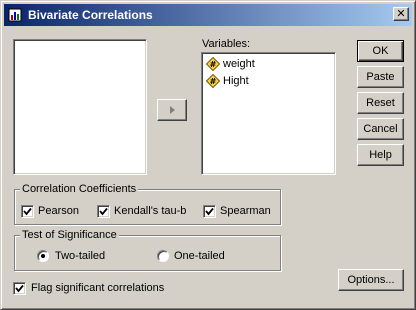 The width and height of the screenshot is (416, 310). I want to click on cancel-button-label: Cancel, so click(380, 129).